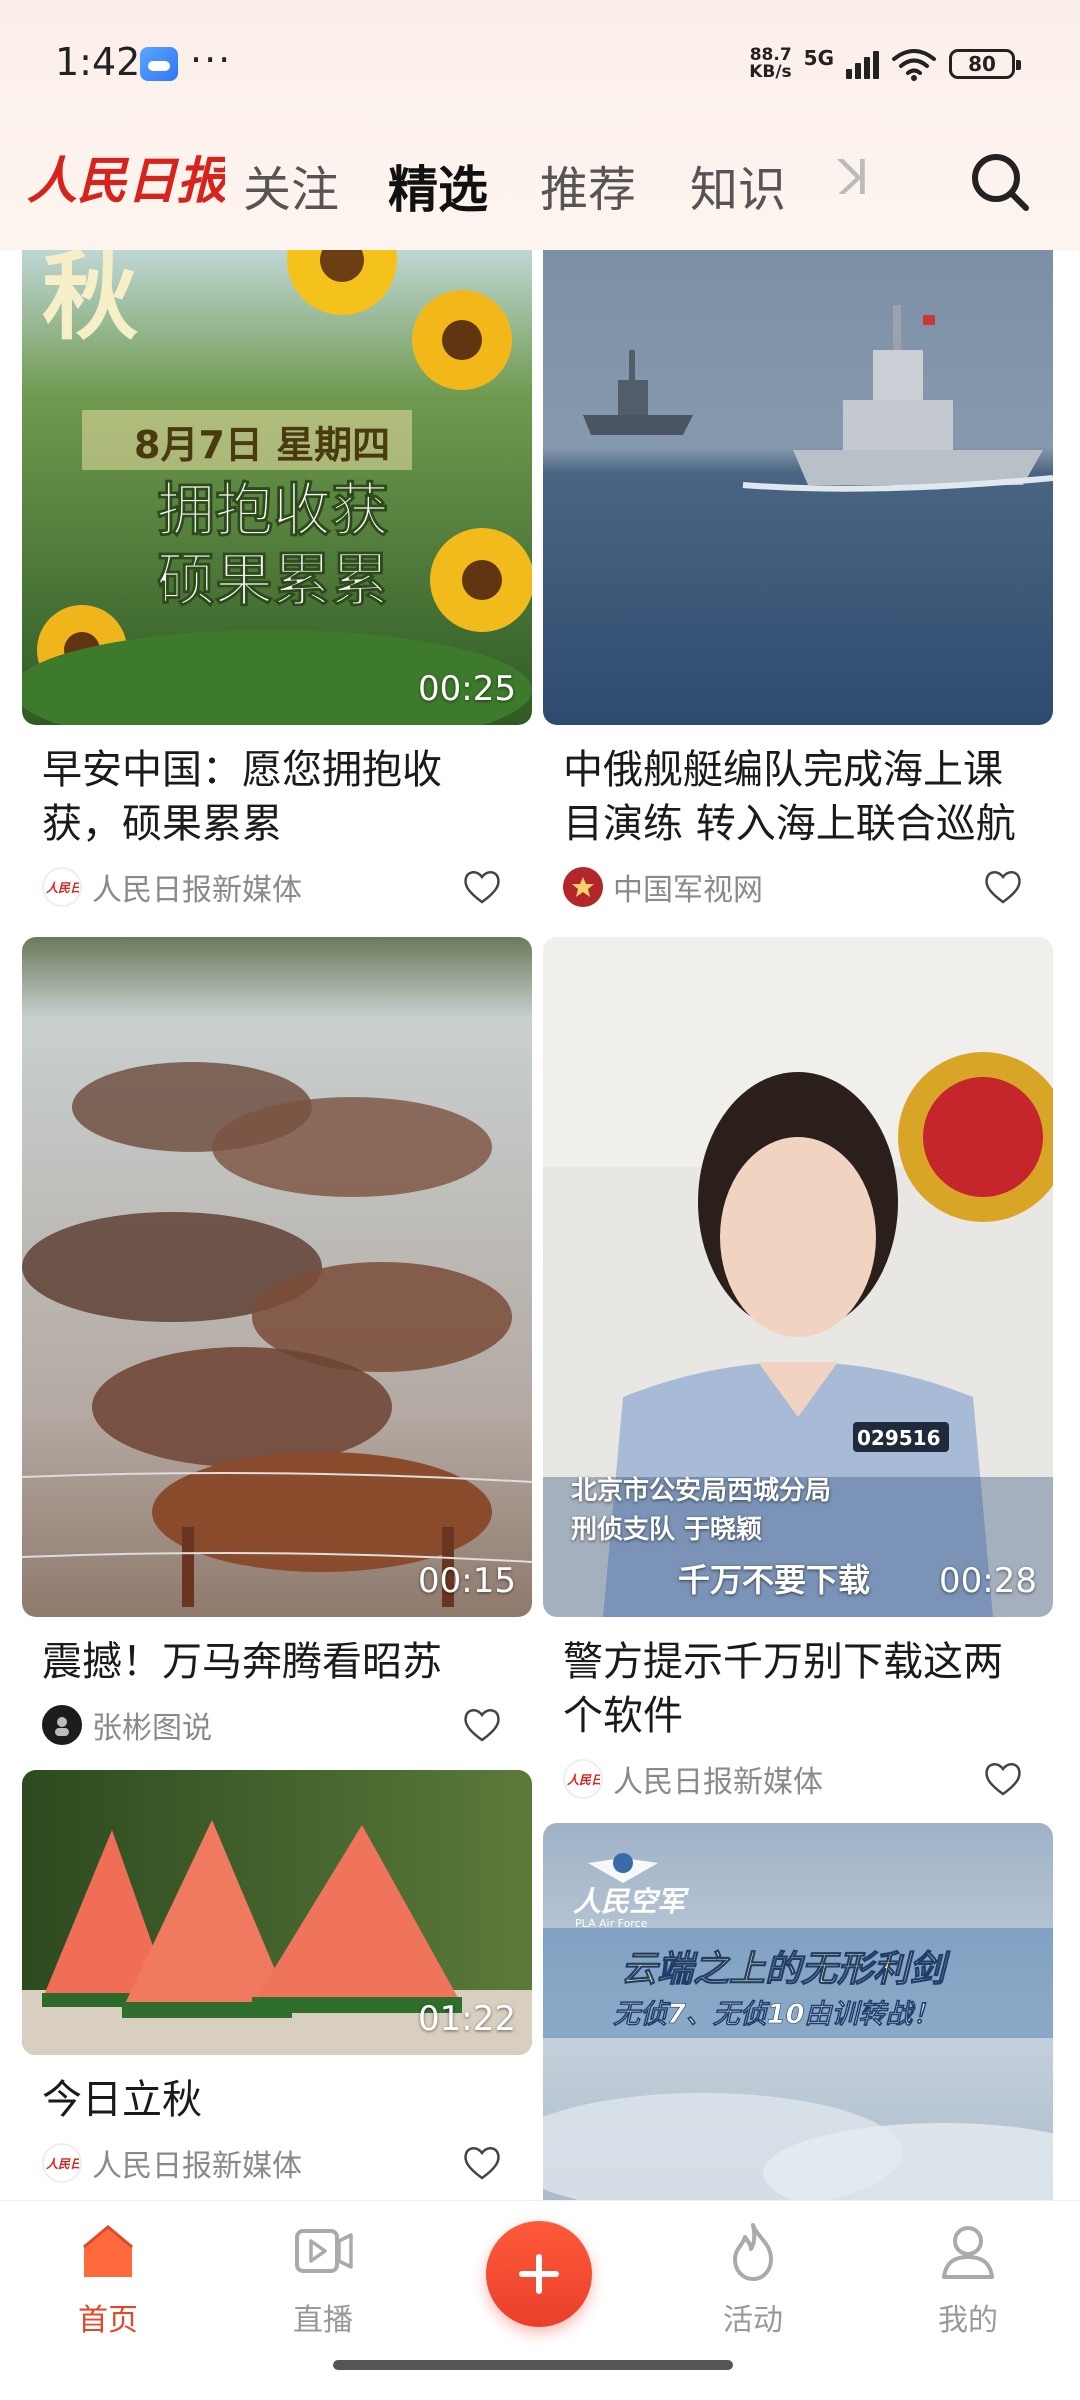  I want to click on video-thumbnail: 01:22, so click(277, 1912).